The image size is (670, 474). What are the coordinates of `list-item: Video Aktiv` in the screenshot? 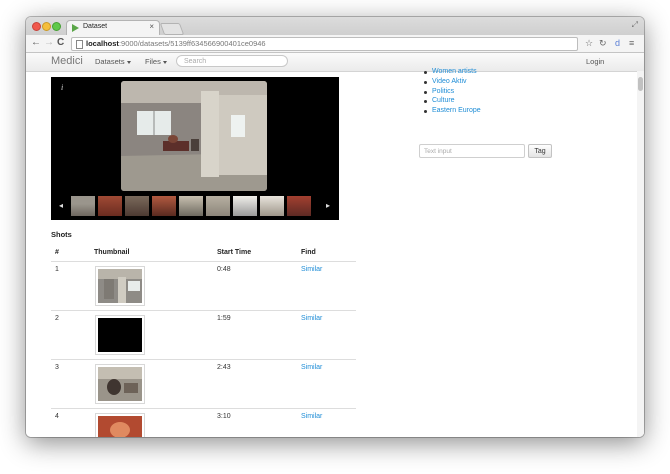 It's located at (451, 82).